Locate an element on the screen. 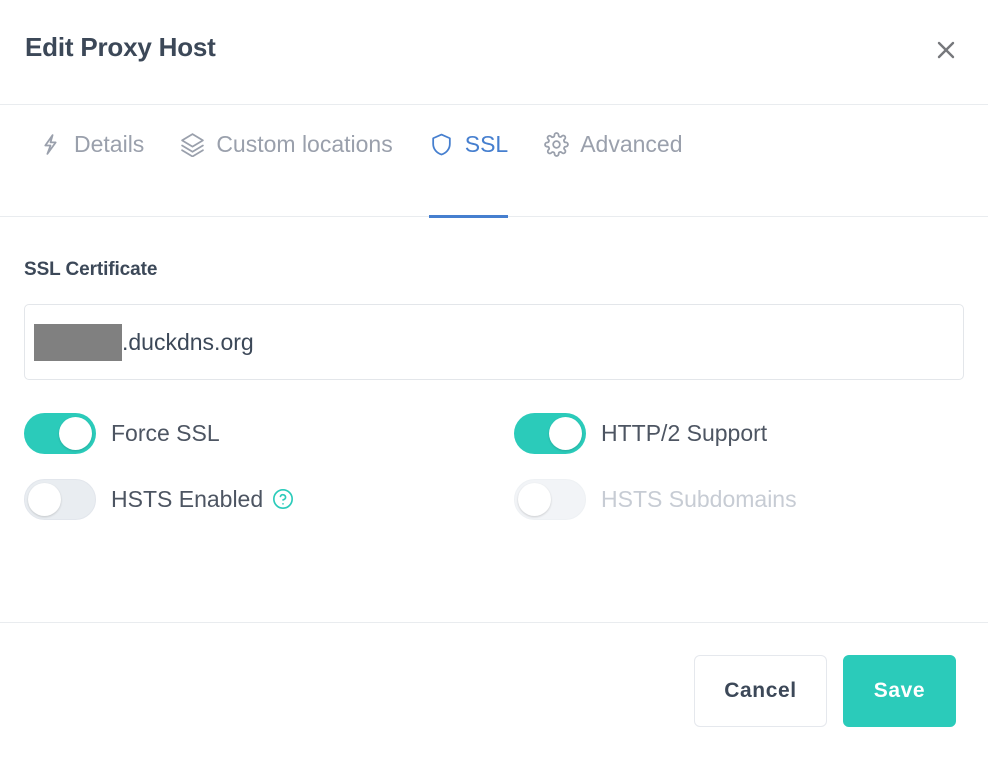 The width and height of the screenshot is (988, 758). toggle-row-http2-support: HTTP/2 Support is located at coordinates (739, 433).